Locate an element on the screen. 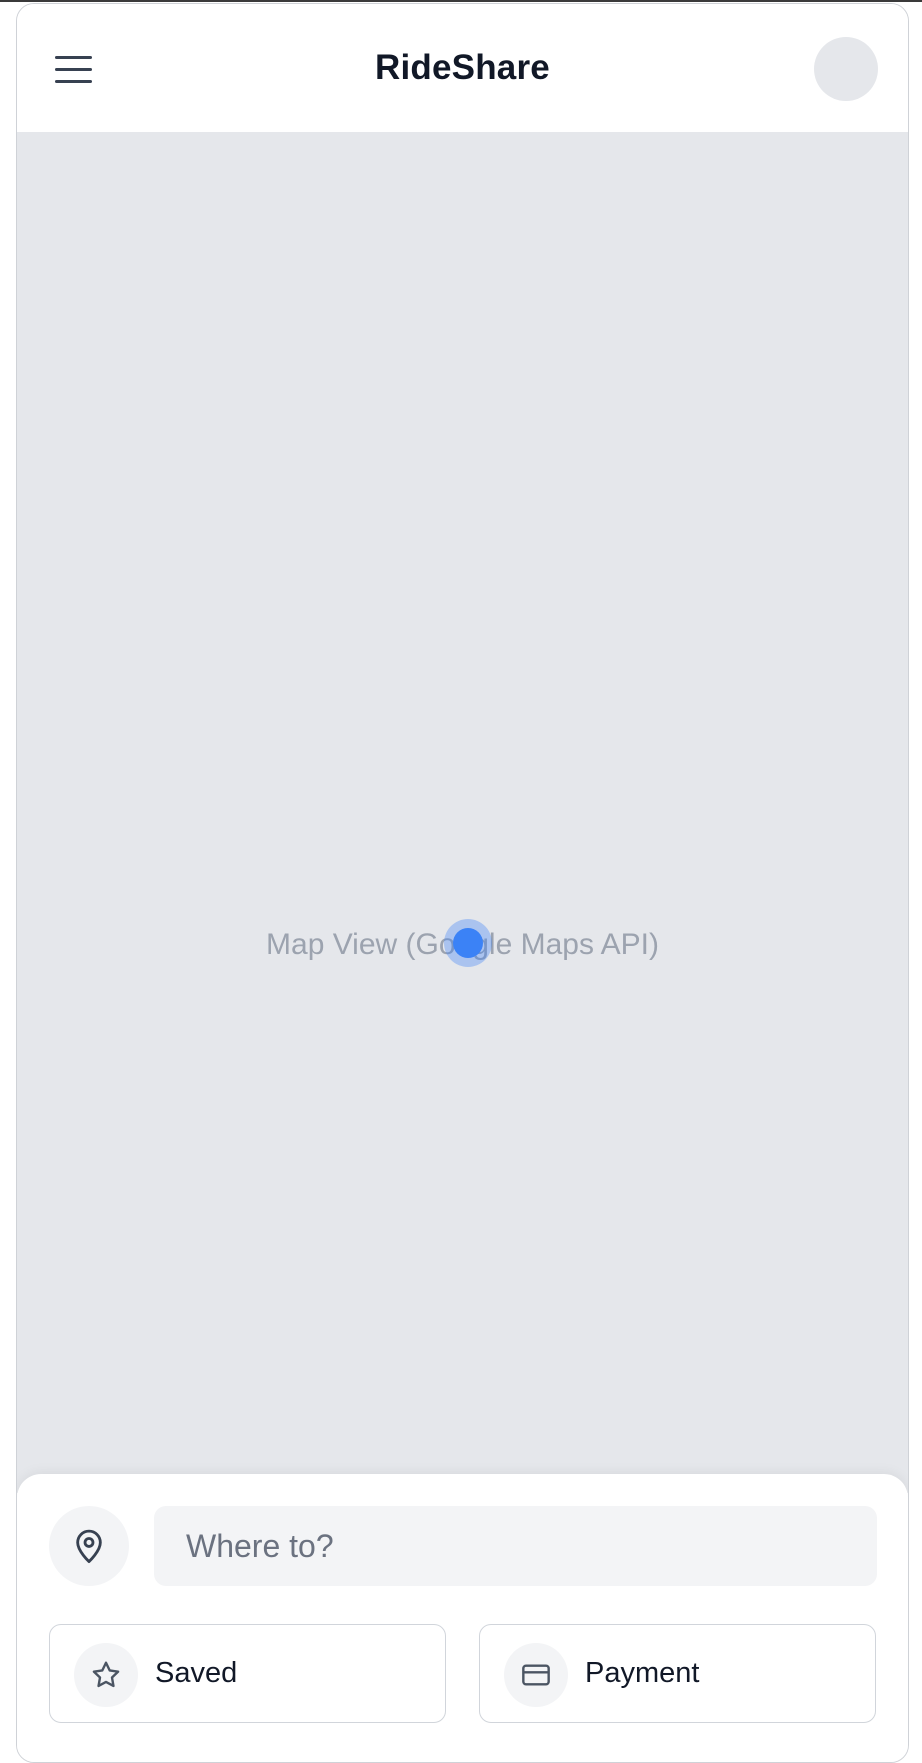  star-icon is located at coordinates (106, 1675).